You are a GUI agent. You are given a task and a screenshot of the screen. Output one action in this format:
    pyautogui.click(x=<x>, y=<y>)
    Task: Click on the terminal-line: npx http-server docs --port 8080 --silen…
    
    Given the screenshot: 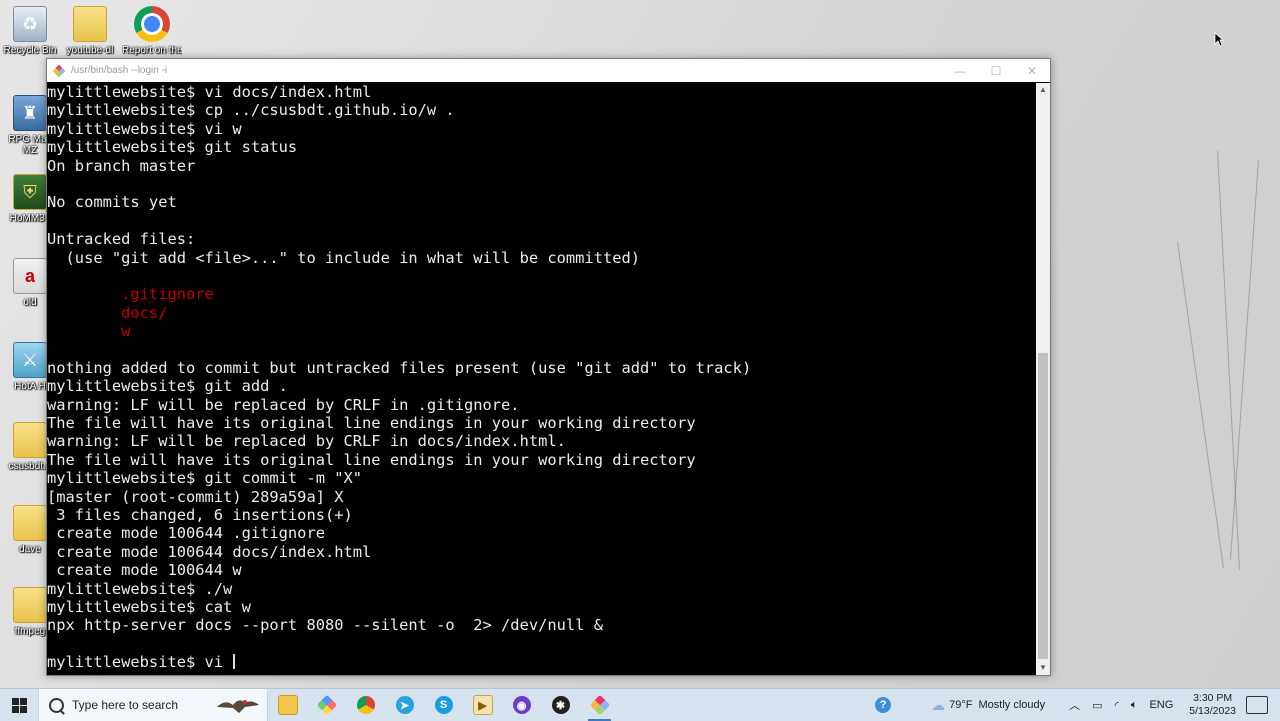 What is the action you would take?
    pyautogui.click(x=325, y=625)
    